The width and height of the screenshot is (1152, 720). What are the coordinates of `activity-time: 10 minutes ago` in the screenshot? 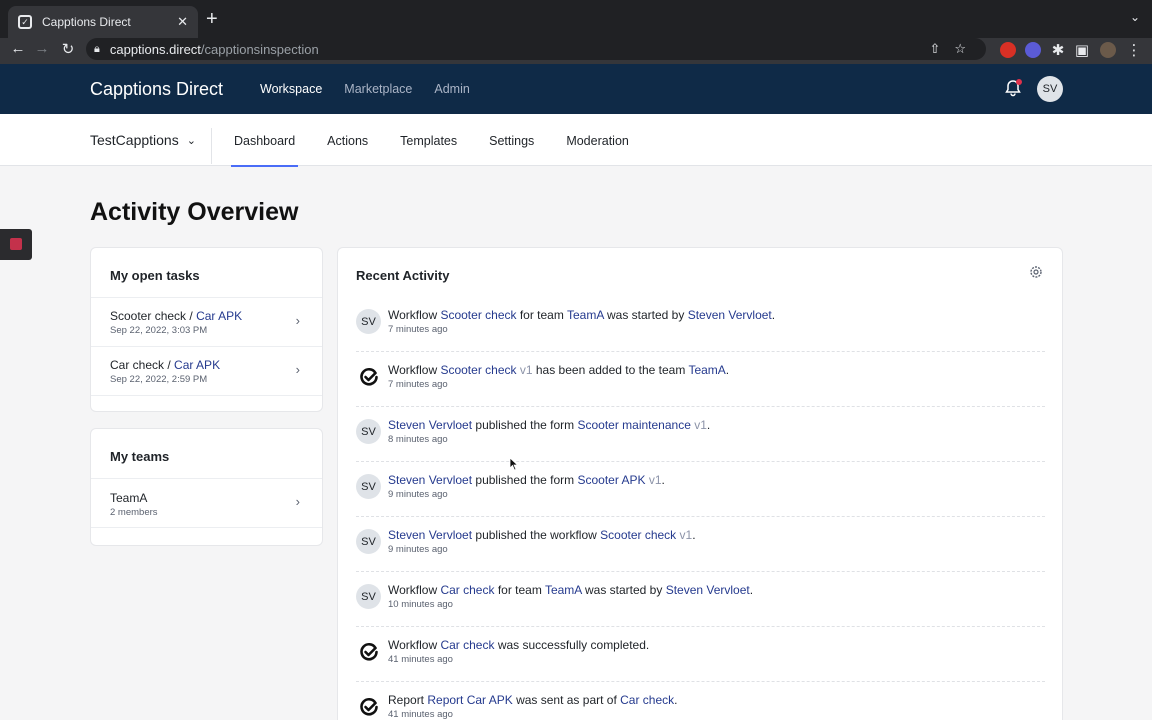 It's located at (420, 604).